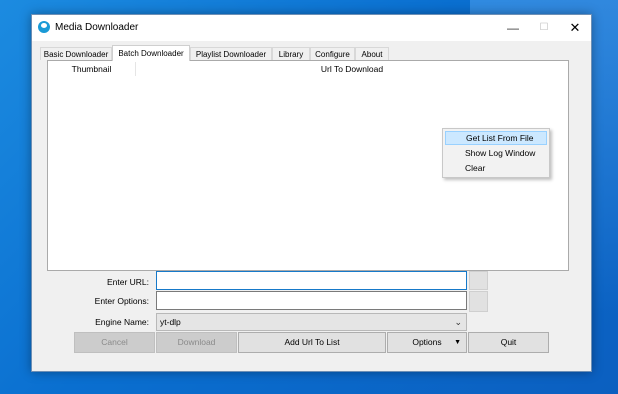  I want to click on options-label: Enter Options:, so click(121, 301).